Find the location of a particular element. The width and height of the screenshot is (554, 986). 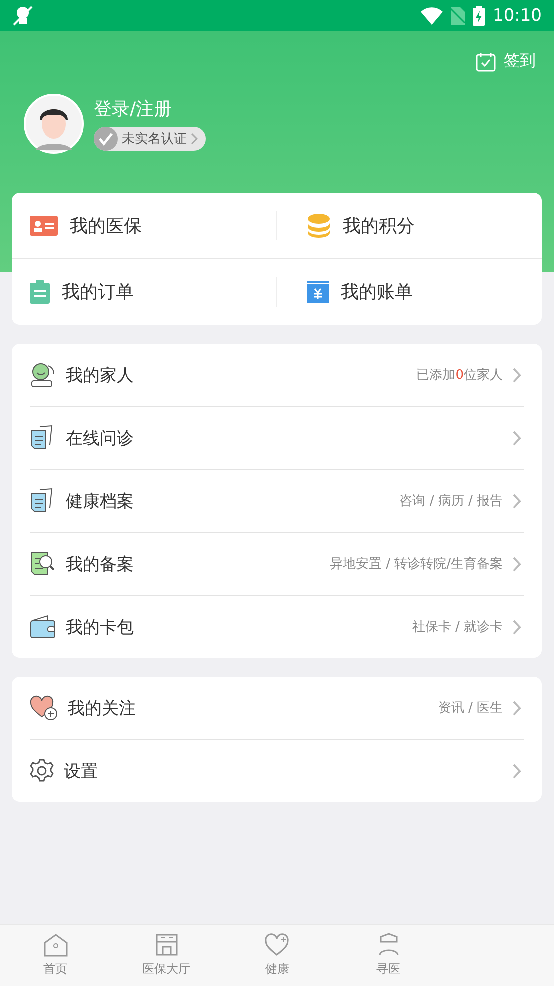

menu-row: 设置 is located at coordinates (277, 771).